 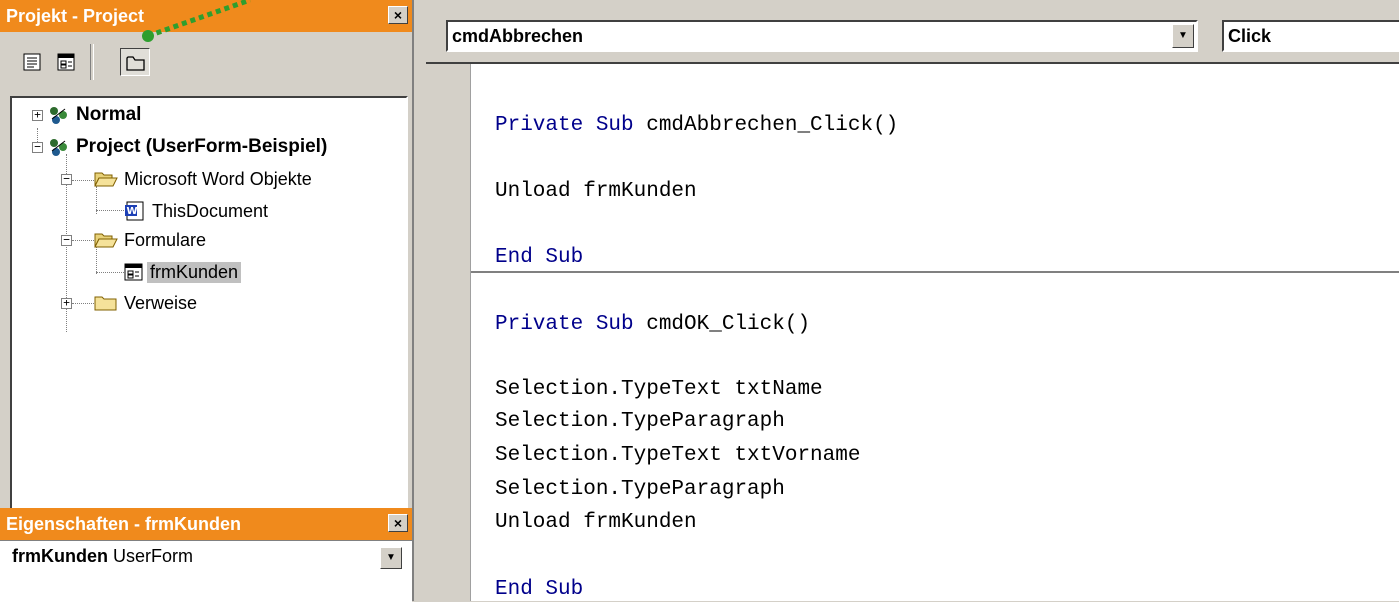 I want to click on word-document-icon: W, so click(x=134, y=211).